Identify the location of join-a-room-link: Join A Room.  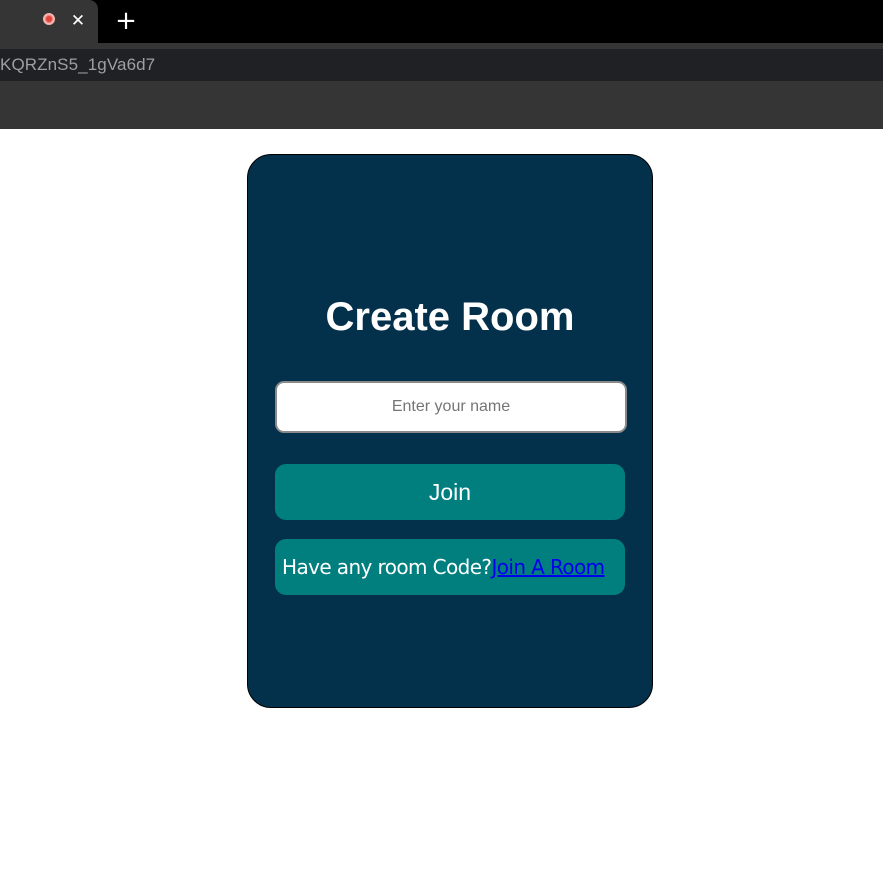
(548, 567).